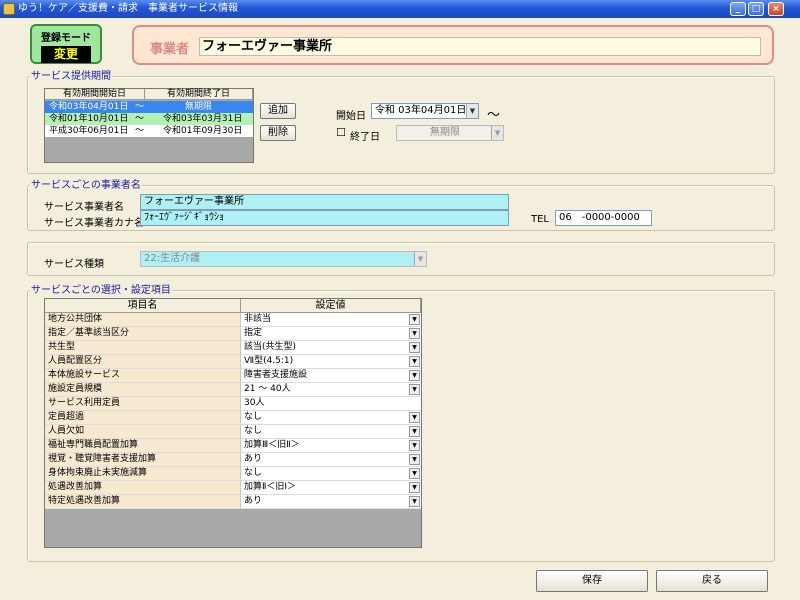  I want to click on window-title: ゆう！ケア／支援費・請求 事業者サービス情報, so click(128, 8).